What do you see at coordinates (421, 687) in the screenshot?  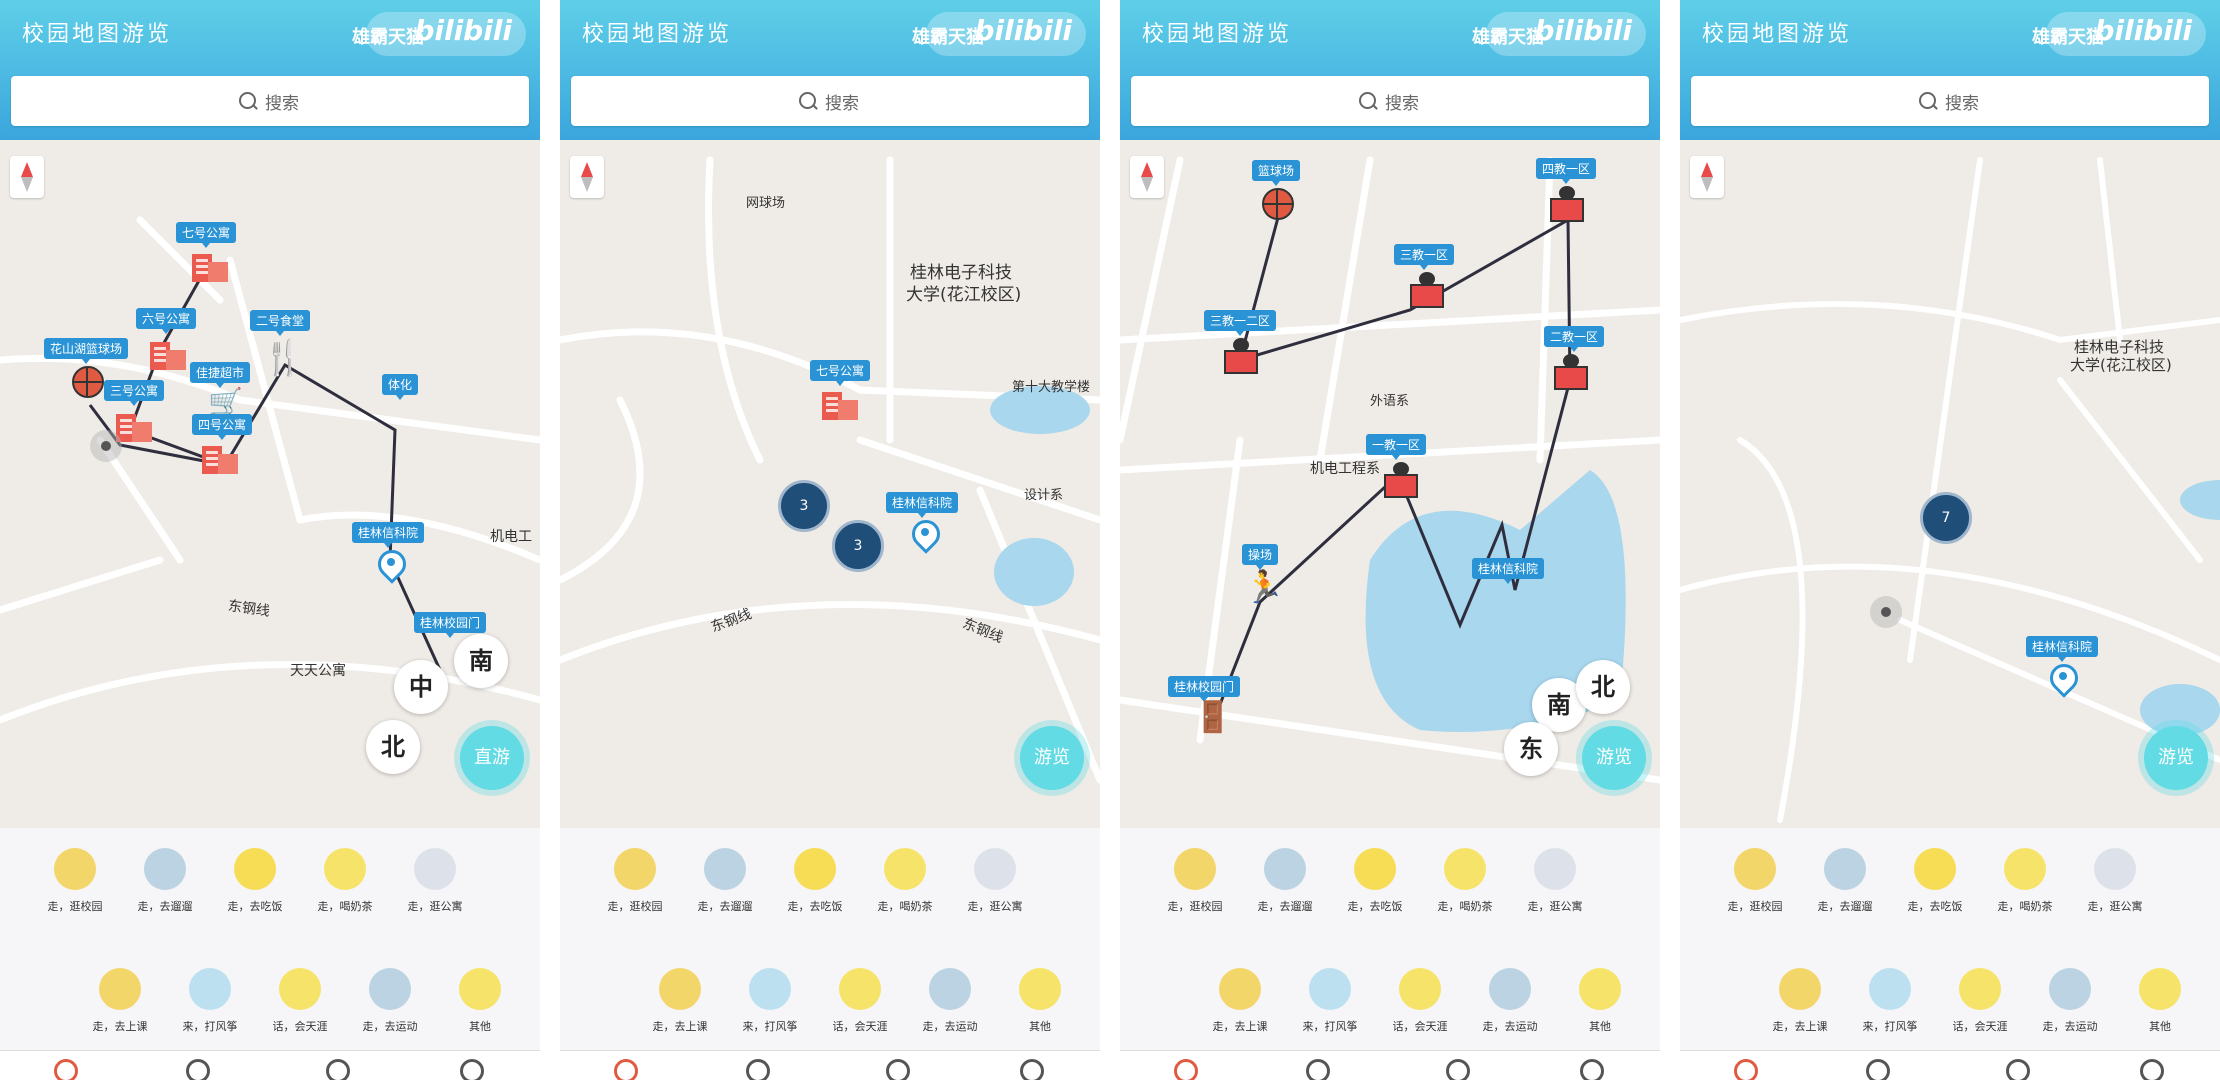 I see `direction-button: 中` at bounding box center [421, 687].